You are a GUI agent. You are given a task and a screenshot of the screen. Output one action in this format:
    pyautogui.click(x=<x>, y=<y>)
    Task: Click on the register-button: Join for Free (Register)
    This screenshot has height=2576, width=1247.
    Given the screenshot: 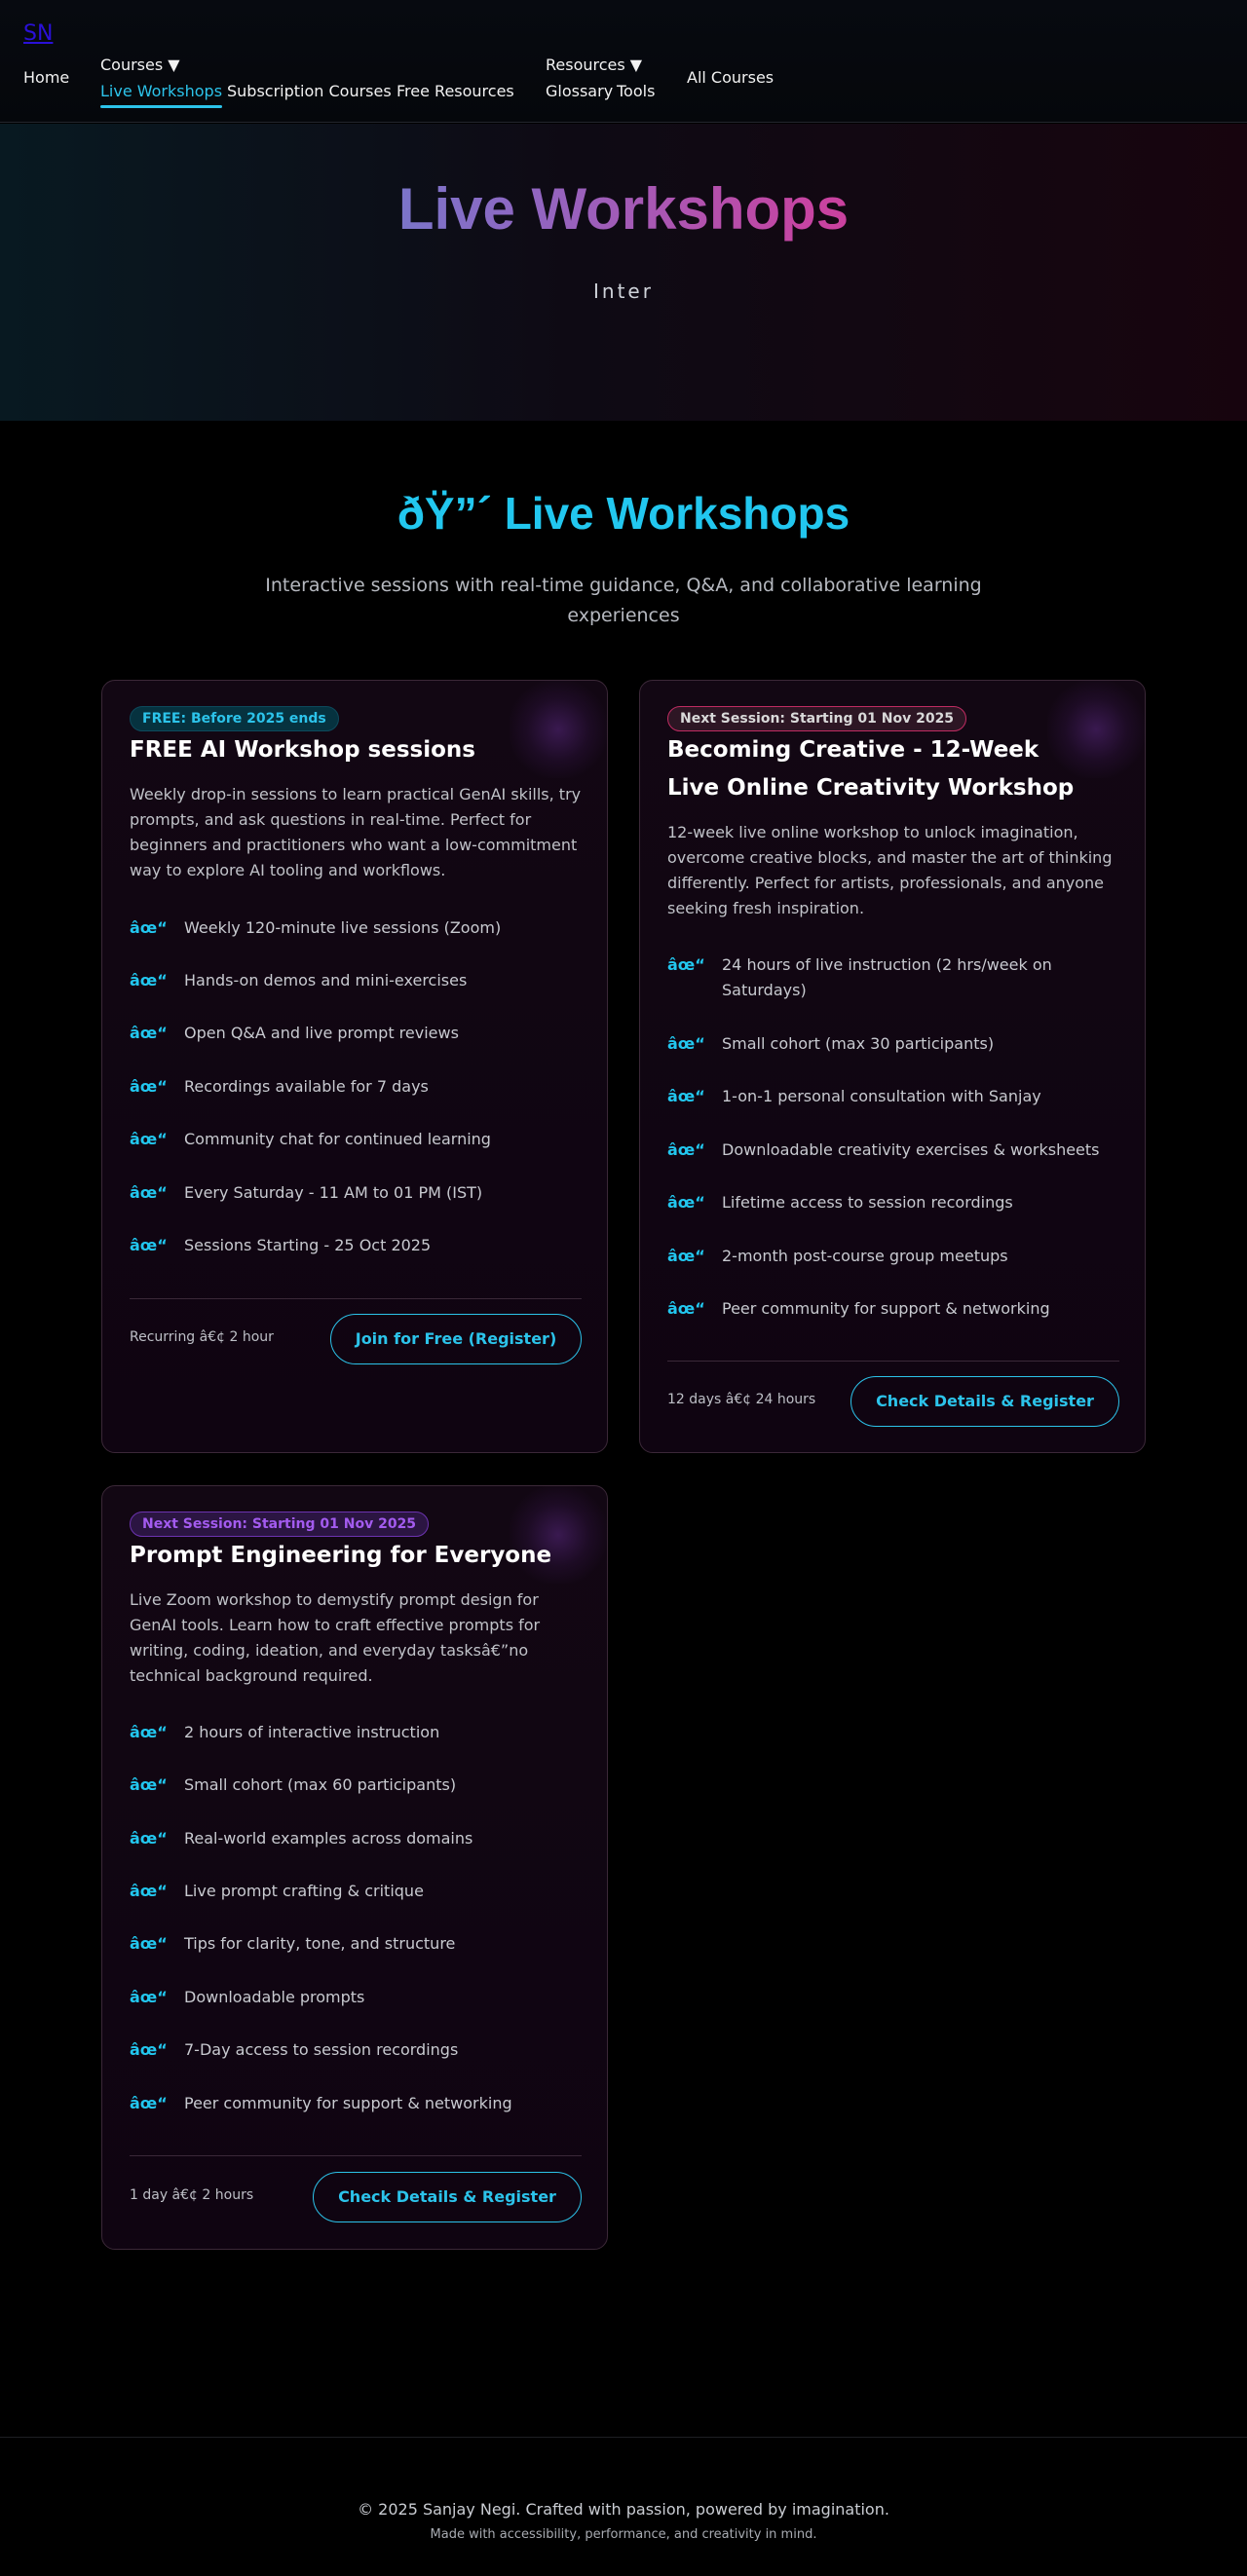 What is the action you would take?
    pyautogui.click(x=456, y=1339)
    